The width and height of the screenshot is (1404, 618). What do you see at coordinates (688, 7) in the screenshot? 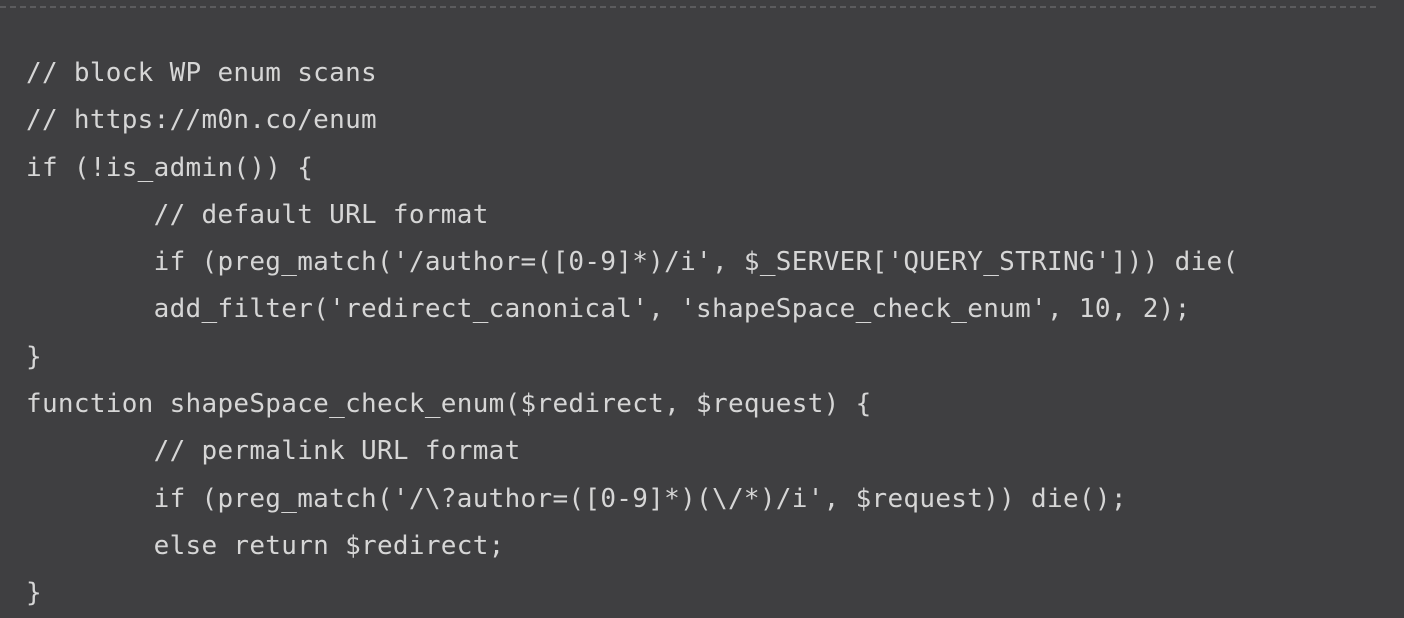
I see `dashed-top-border` at bounding box center [688, 7].